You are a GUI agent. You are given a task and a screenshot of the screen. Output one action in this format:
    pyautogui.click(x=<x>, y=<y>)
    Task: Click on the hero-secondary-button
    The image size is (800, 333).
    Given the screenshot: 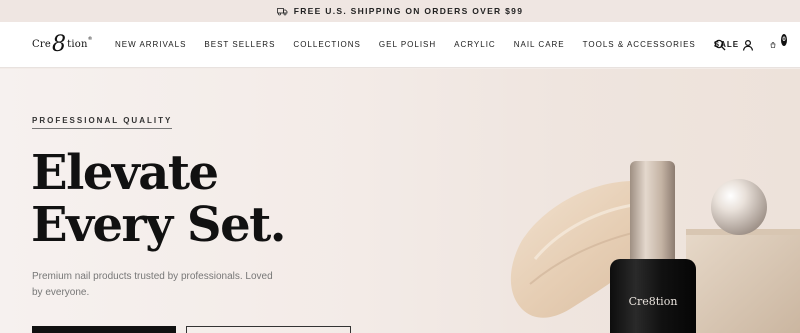 What is the action you would take?
    pyautogui.click(x=268, y=329)
    